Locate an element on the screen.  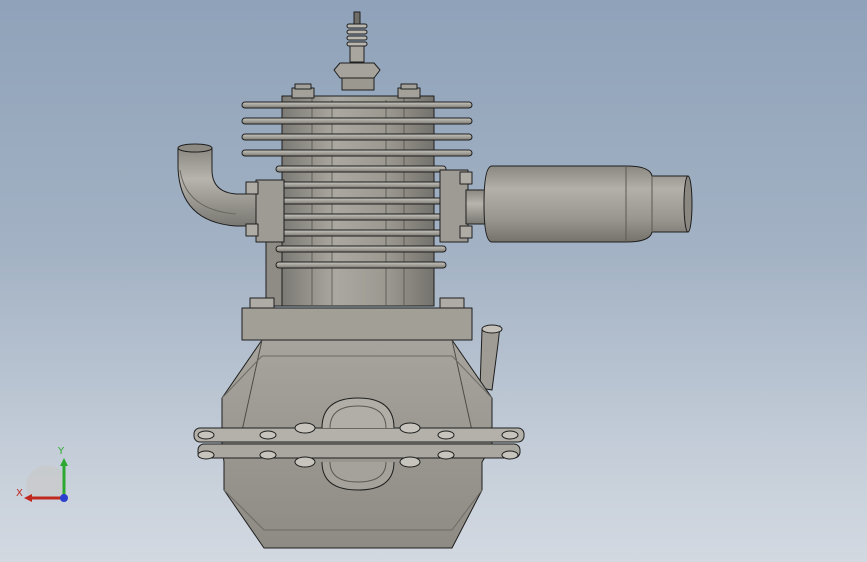
muffler is located at coordinates (588, 204).